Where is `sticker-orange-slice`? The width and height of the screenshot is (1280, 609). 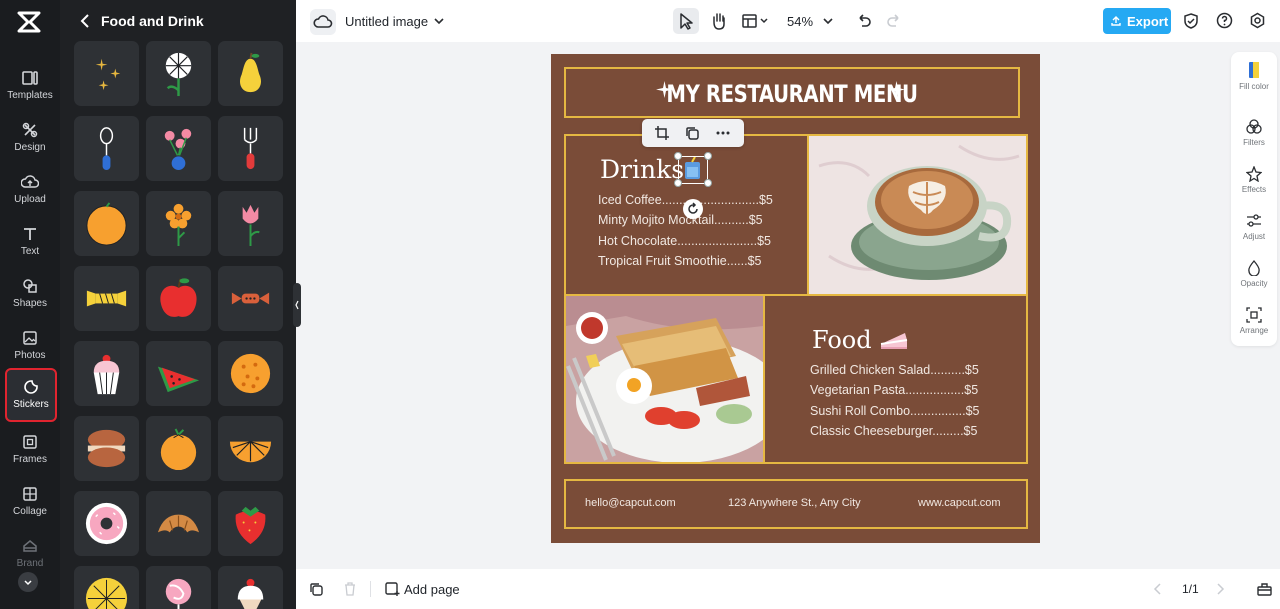
sticker-orange-slice is located at coordinates (250, 448).